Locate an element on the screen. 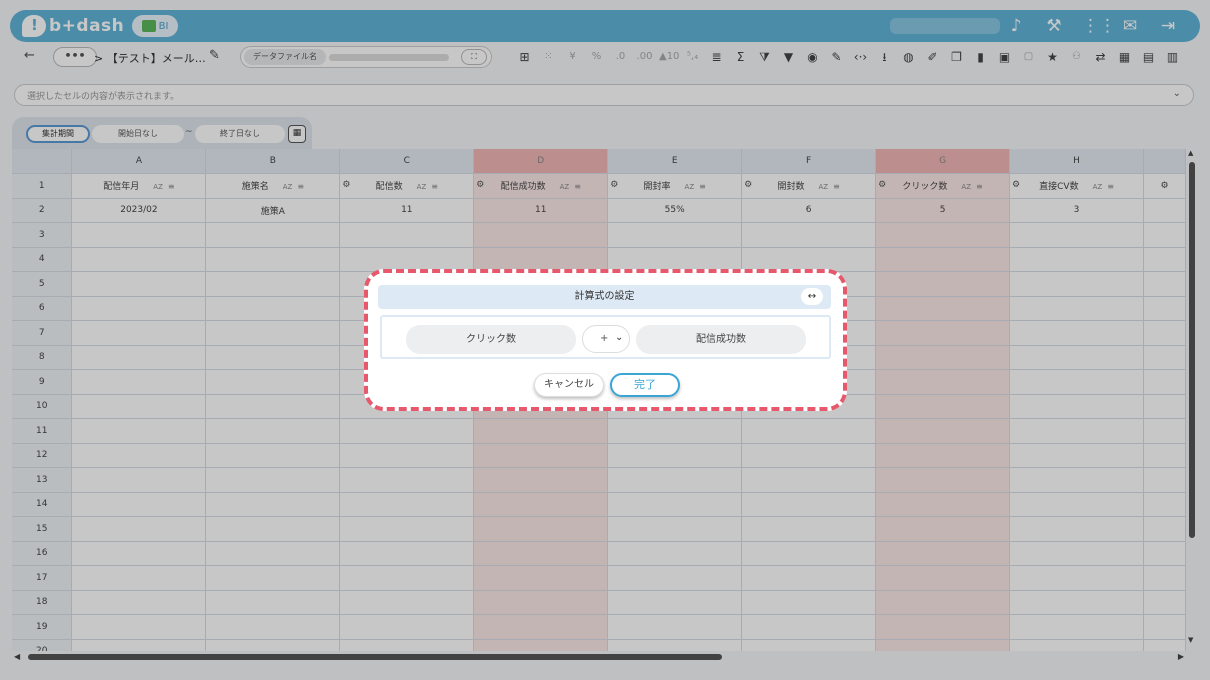 This screenshot has width=1210, height=680. expand-icon: ↔ is located at coordinates (812, 296).